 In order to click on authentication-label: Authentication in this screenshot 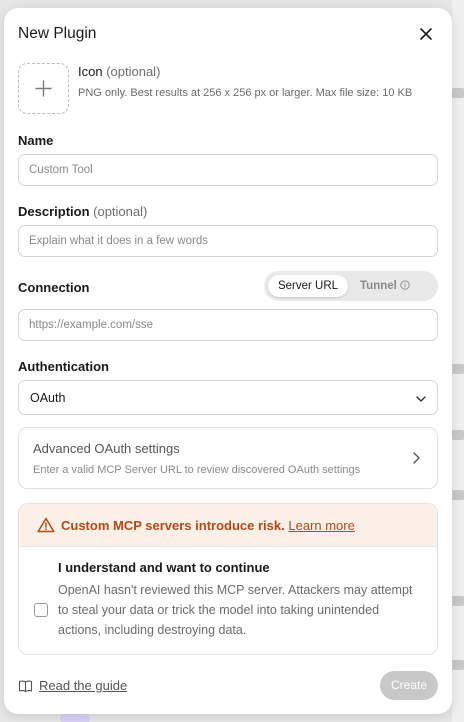, I will do `click(63, 366)`.